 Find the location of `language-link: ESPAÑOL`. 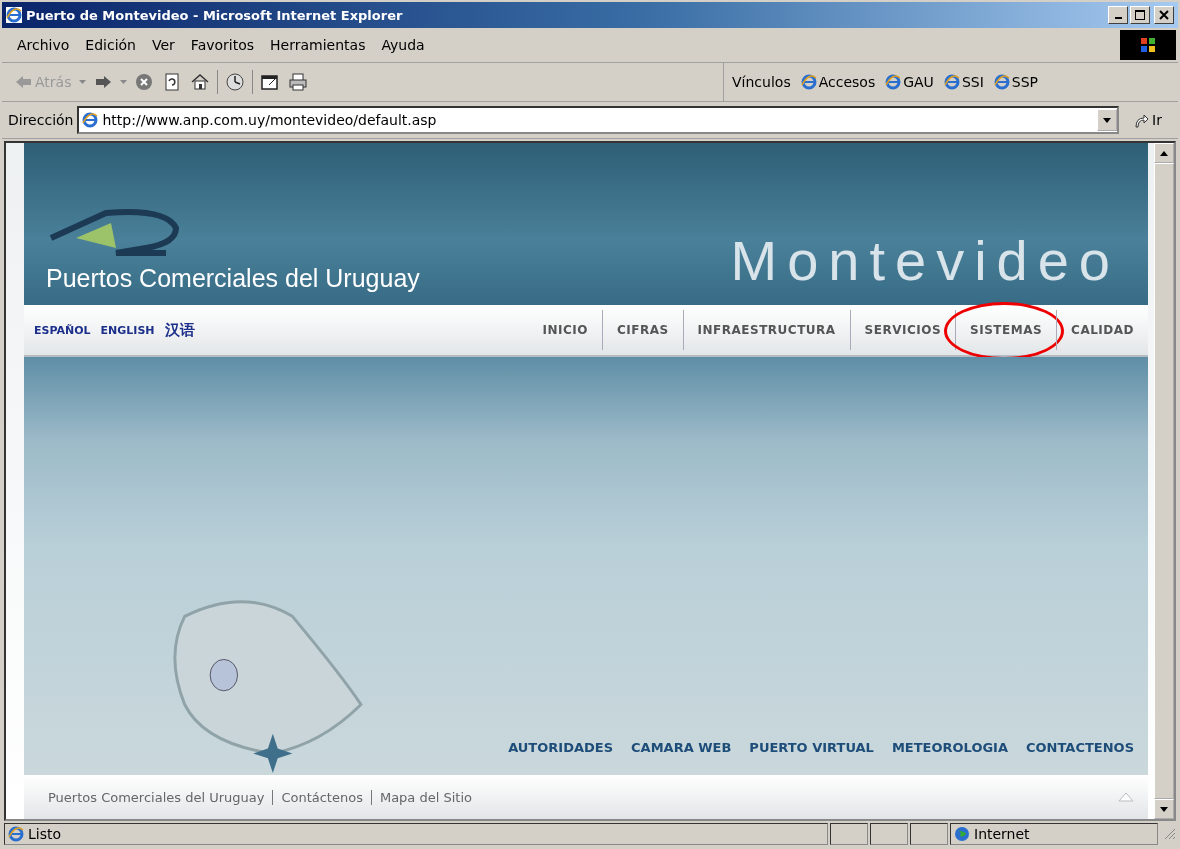

language-link: ESPAÑOL is located at coordinates (62, 330).